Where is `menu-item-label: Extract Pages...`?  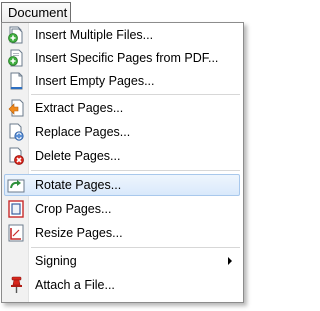
menu-item-label: Extract Pages... is located at coordinates (79, 108).